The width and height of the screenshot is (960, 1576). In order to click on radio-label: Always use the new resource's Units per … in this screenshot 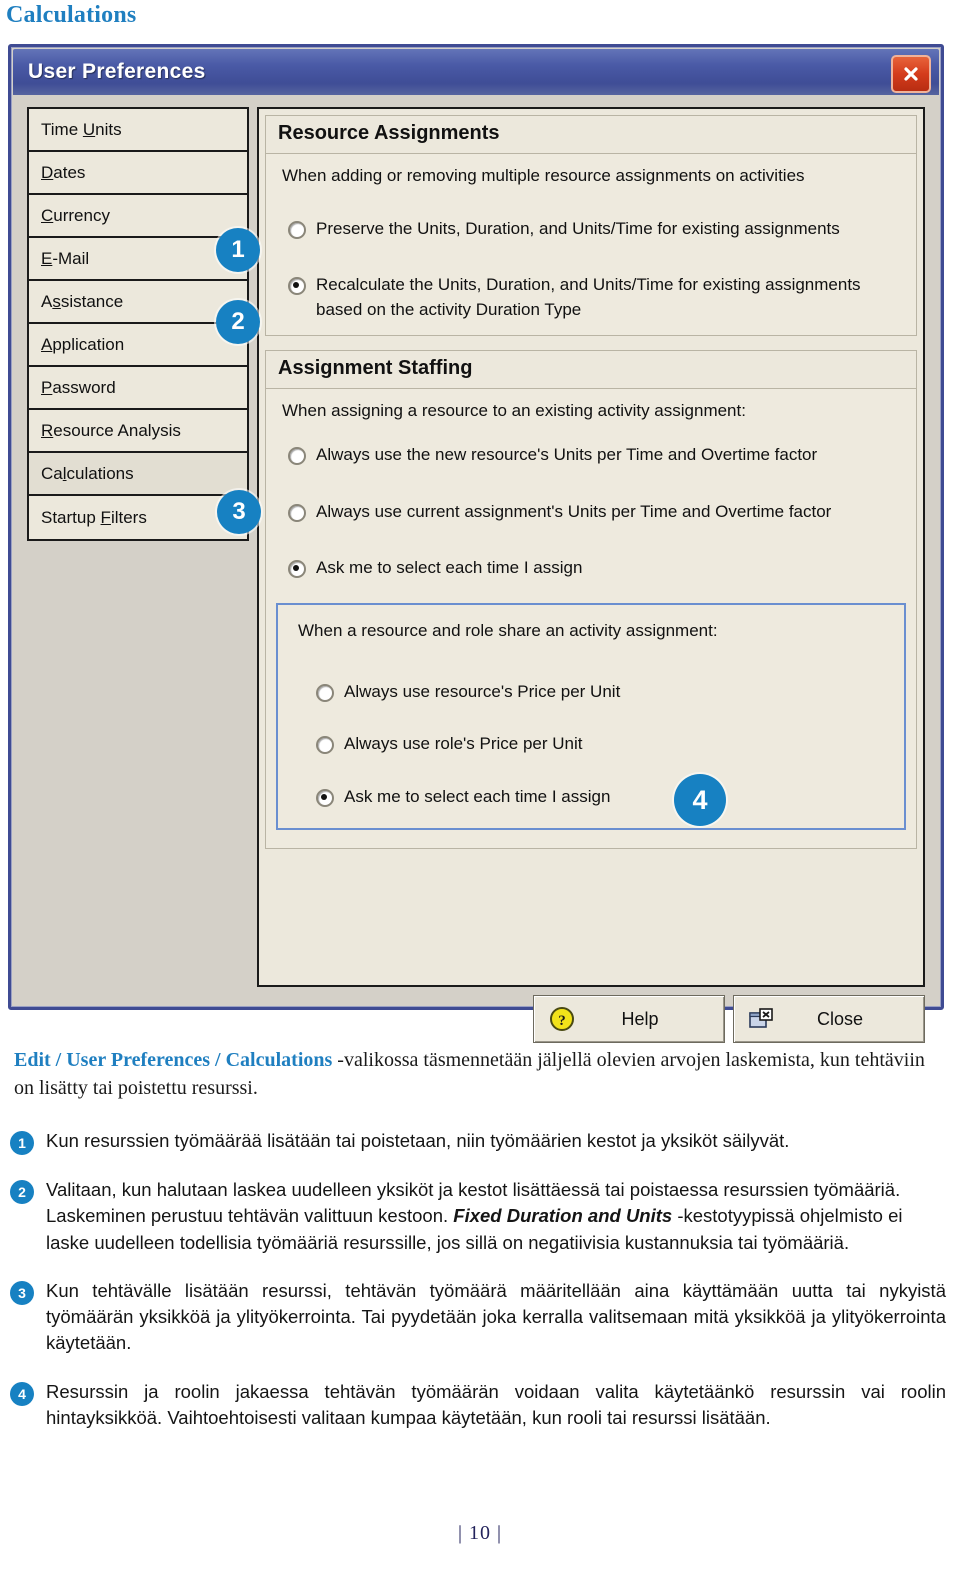, I will do `click(567, 455)`.